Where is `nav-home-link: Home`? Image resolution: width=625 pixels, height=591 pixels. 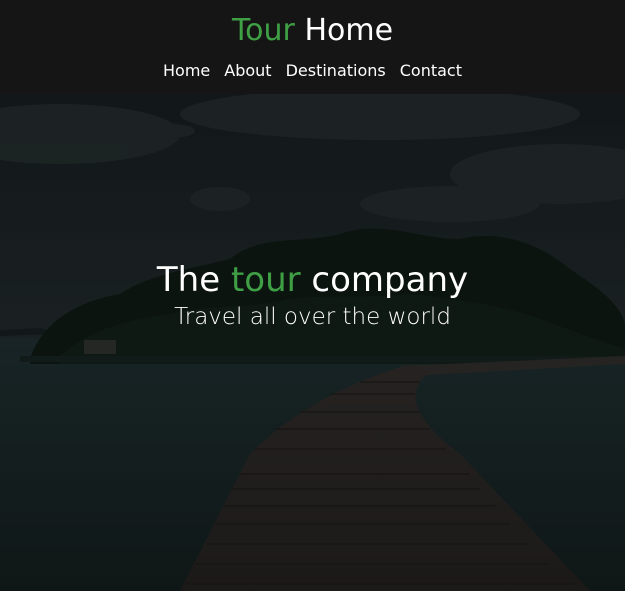
nav-home-link: Home is located at coordinates (186, 71).